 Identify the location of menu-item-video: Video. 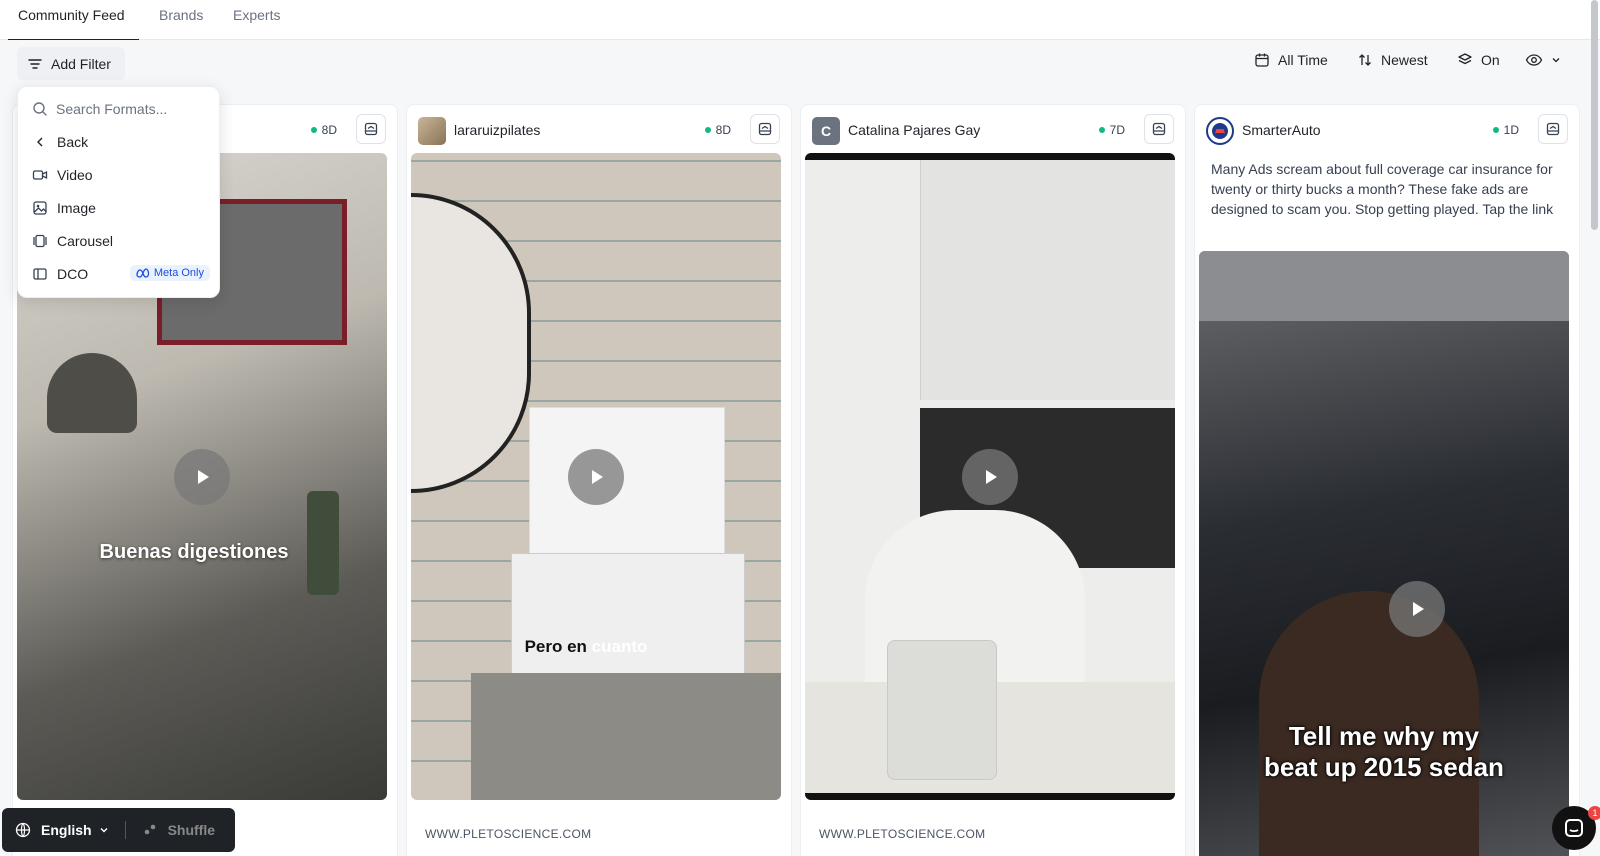
(121, 175).